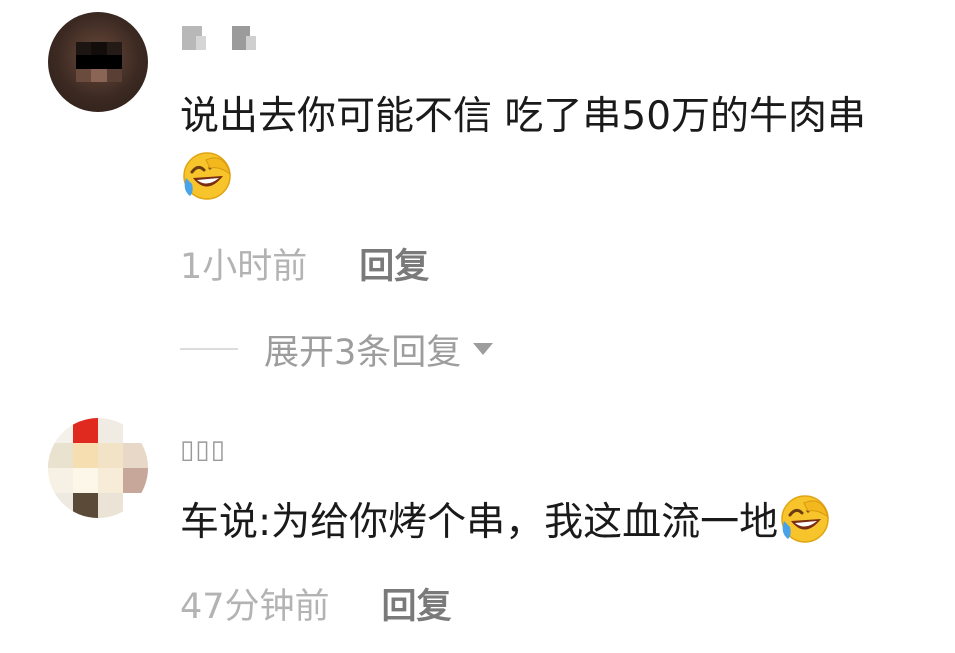 This screenshot has height=653, width=955. I want to click on caret-down-icon, so click(483, 349).